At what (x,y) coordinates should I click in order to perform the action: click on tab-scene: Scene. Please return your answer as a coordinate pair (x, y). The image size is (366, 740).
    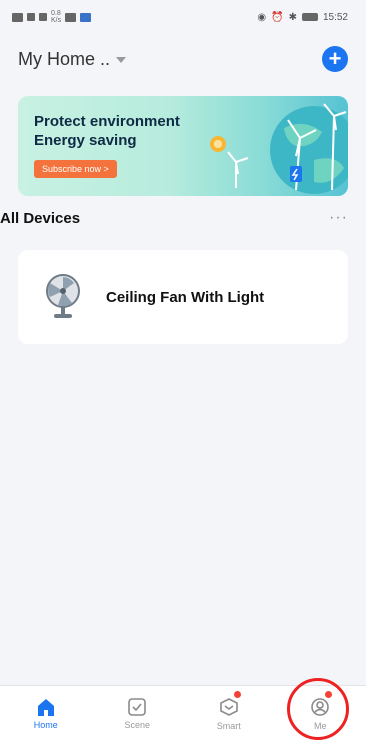
    Looking at the image, I should click on (138, 713).